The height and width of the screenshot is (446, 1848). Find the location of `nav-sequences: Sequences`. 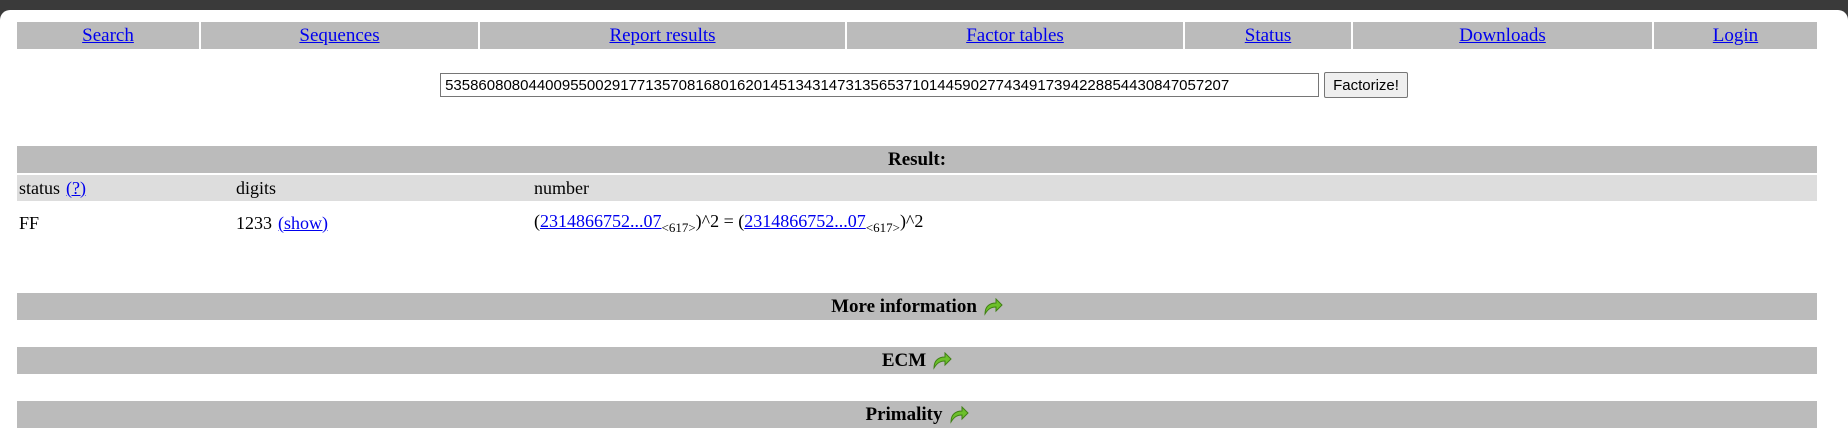

nav-sequences: Sequences is located at coordinates (339, 36).